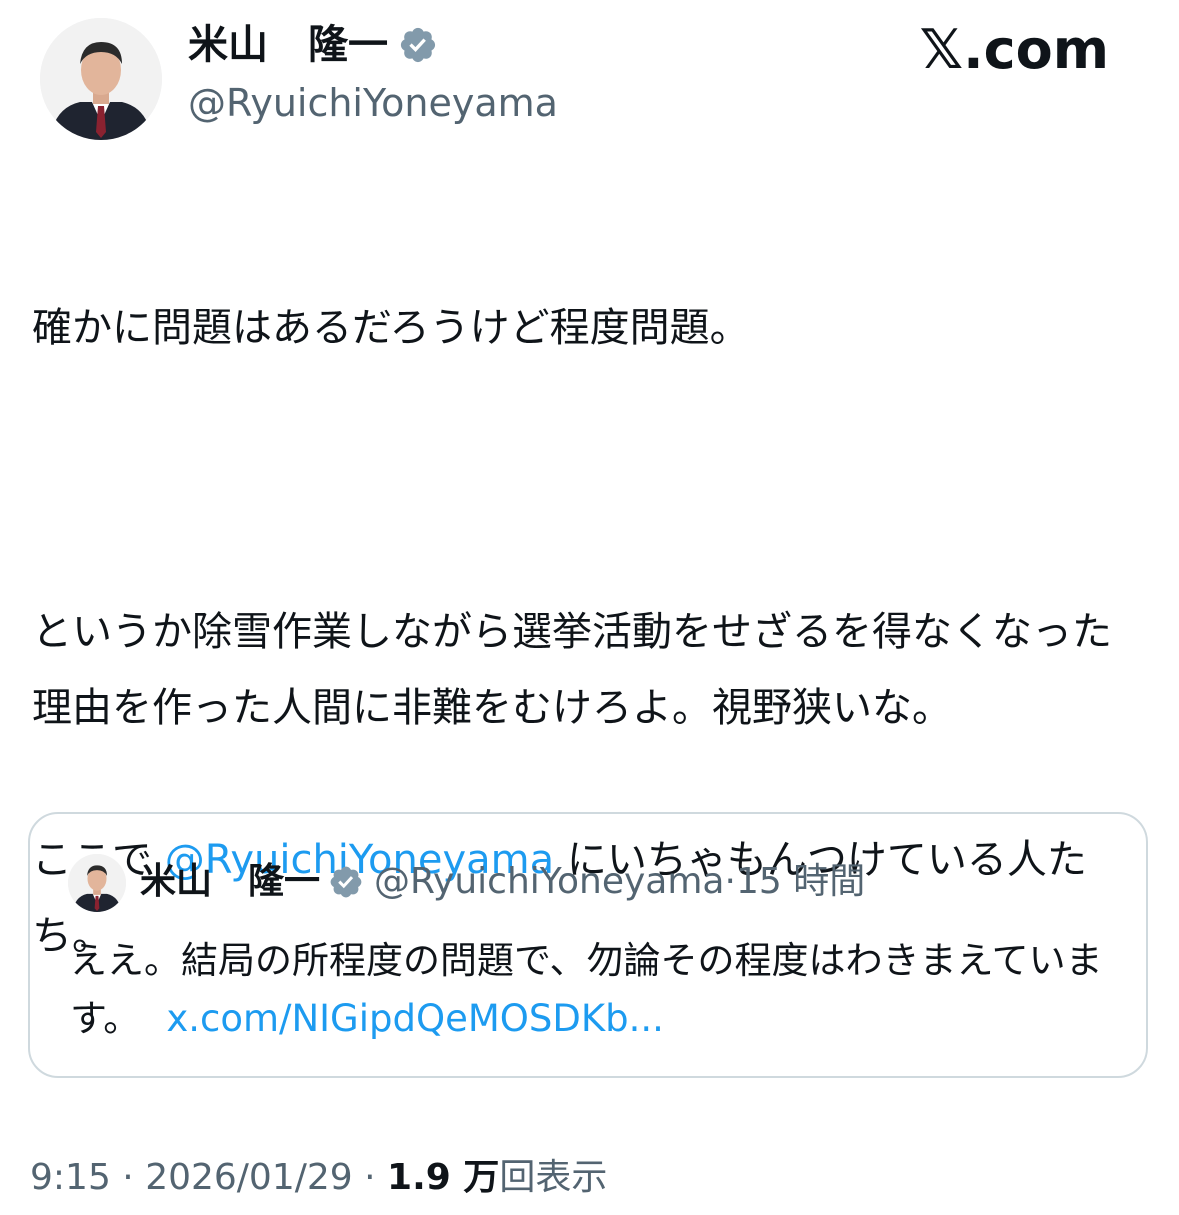  I want to click on tweet-meta: 9:15 · 2026/01/29 · 1.9 万回表示, so click(318, 1178).